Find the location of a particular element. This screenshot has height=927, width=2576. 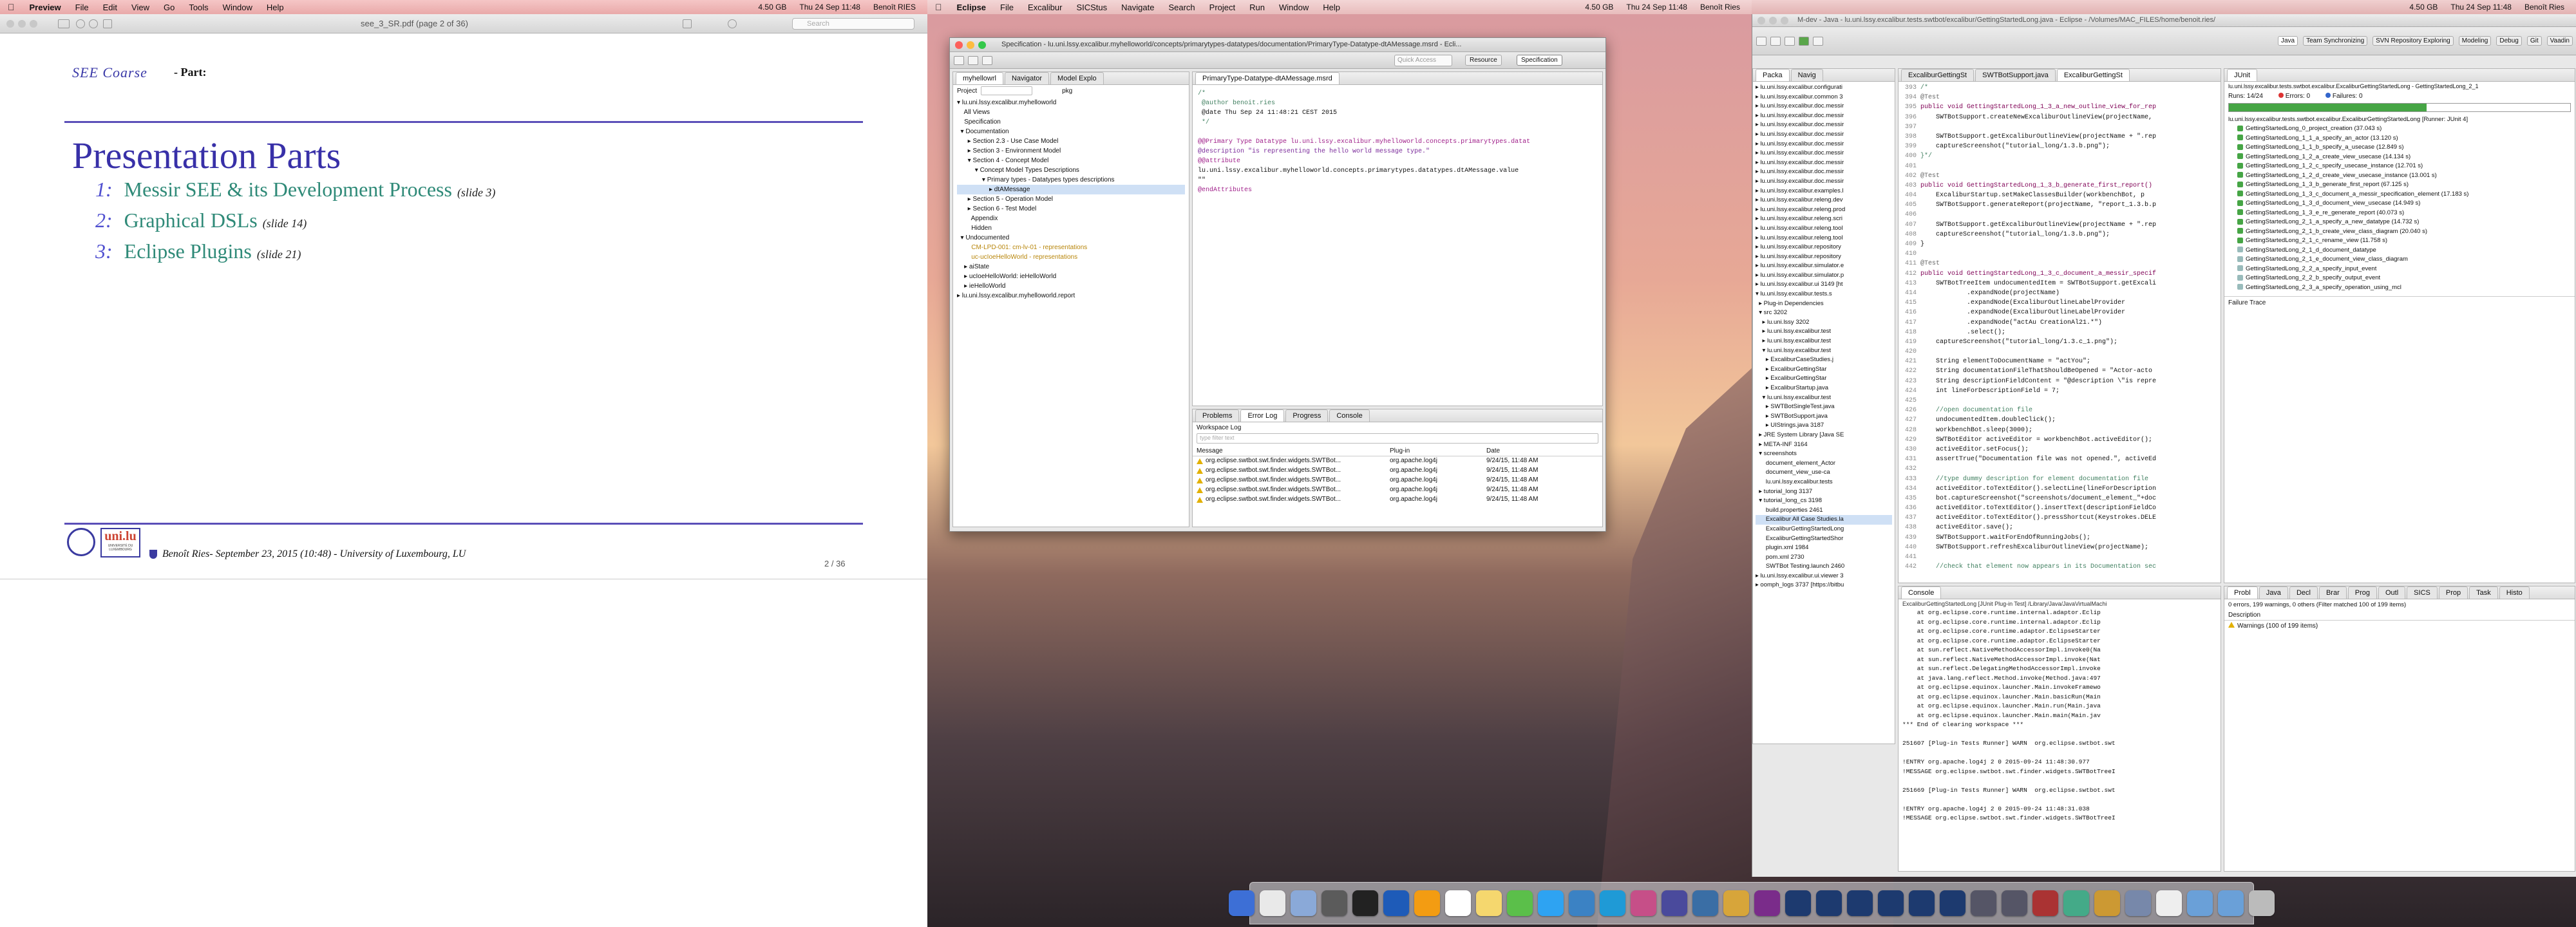

menu-project: Project is located at coordinates (1222, 8).